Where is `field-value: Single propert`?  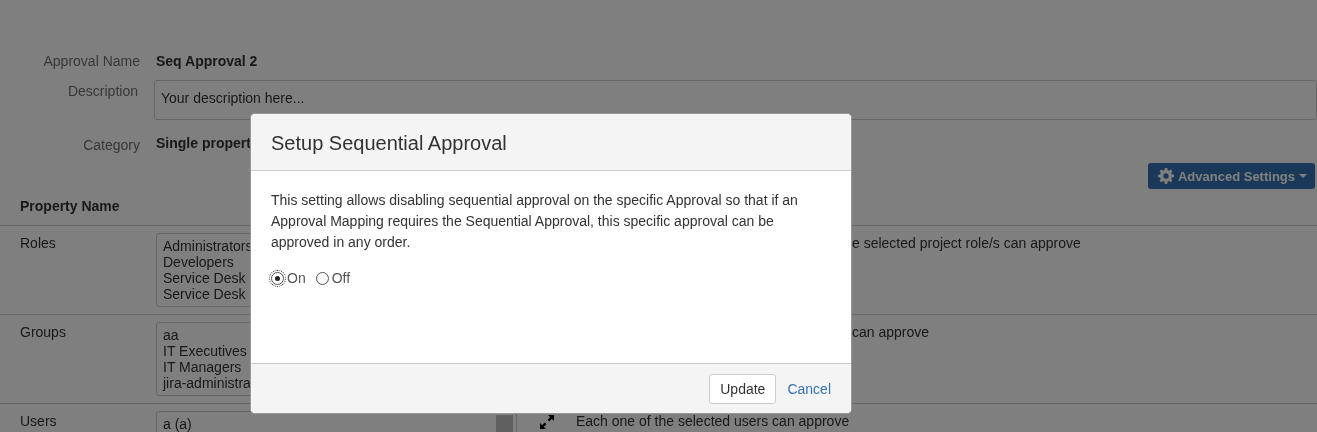
field-value: Single propert is located at coordinates (203, 143).